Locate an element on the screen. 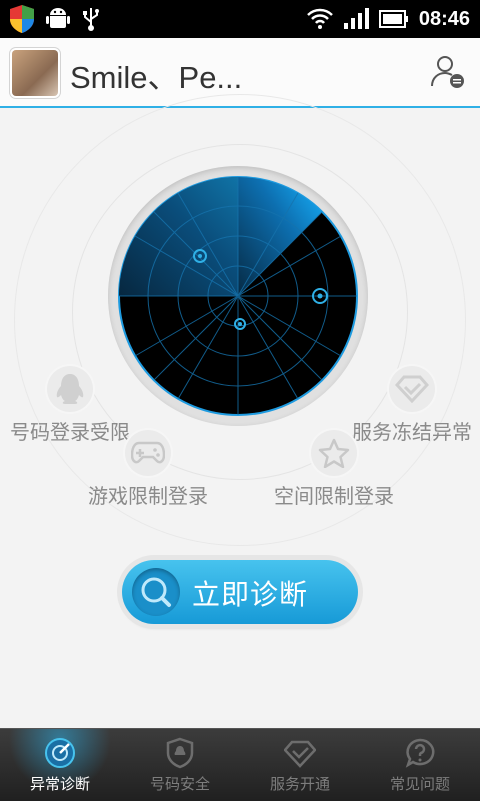 This screenshot has height=801, width=480. clock: 08:46 is located at coordinates (444, 18).